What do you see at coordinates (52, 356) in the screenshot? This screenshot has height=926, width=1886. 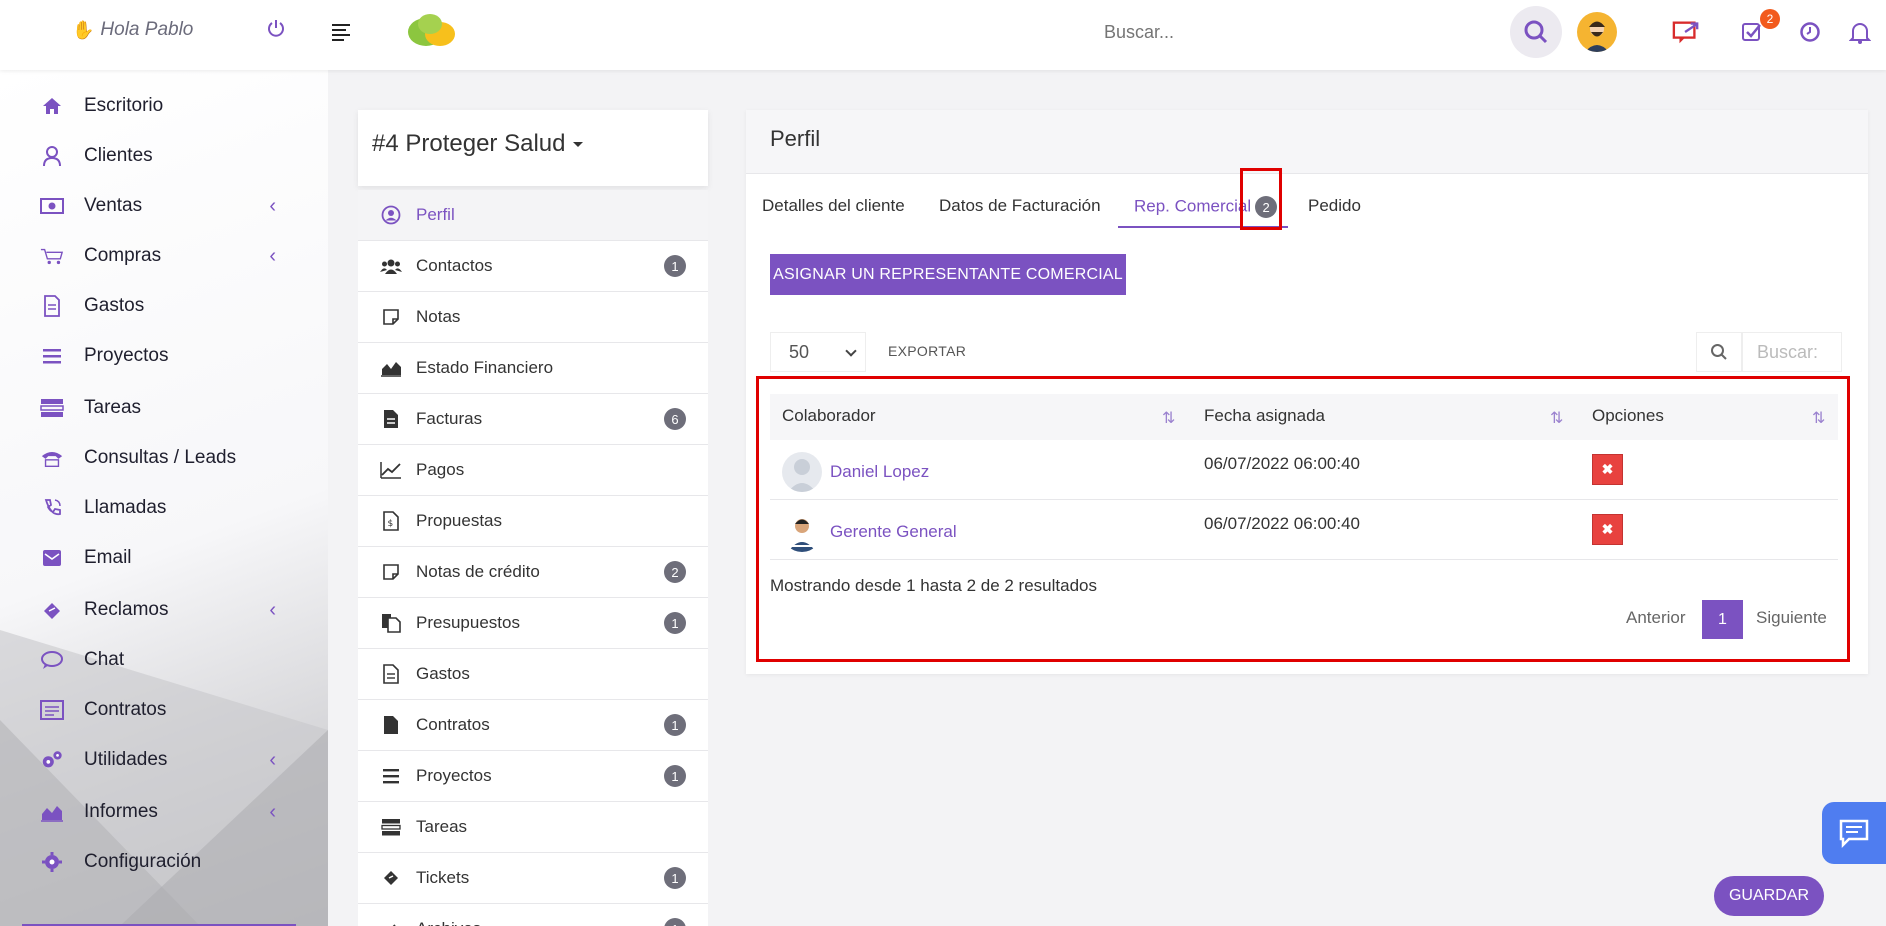 I see `bars-icon` at bounding box center [52, 356].